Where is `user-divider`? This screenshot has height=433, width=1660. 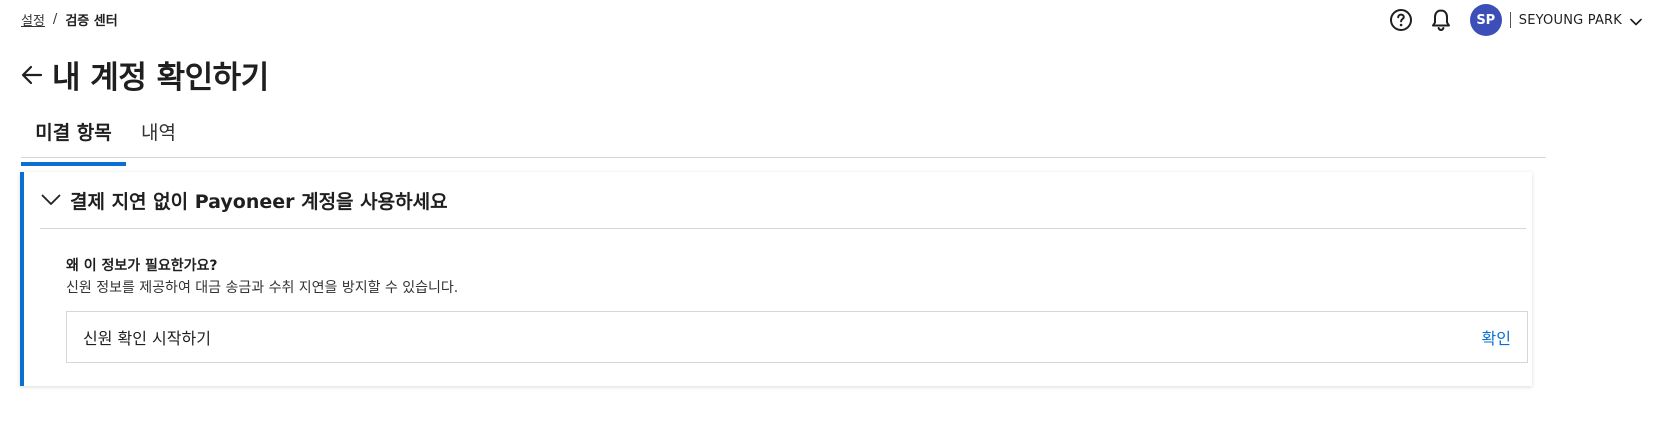
user-divider is located at coordinates (1510, 20).